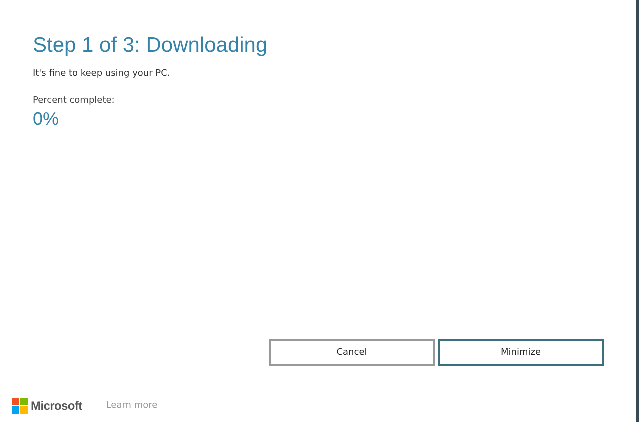  Describe the element at coordinates (74, 101) in the screenshot. I see `progress-label: Percent complete:` at that location.